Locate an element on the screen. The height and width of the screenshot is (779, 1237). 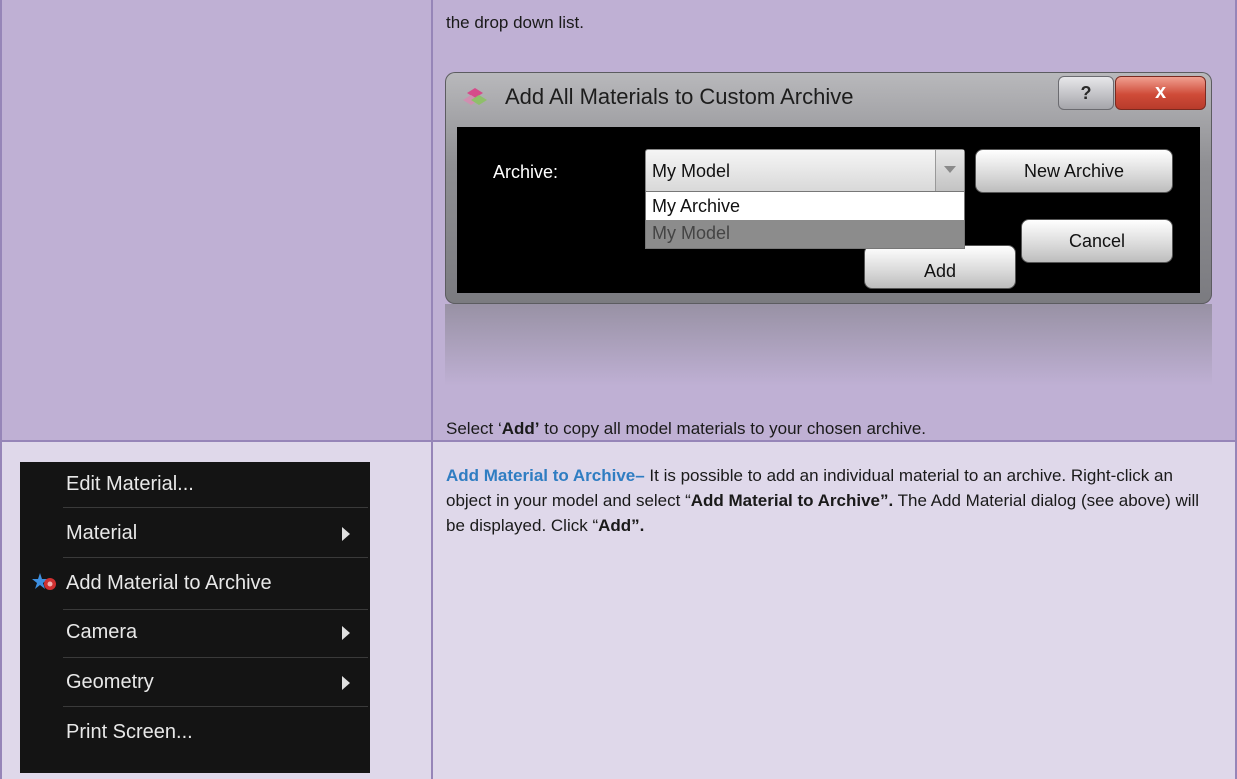
description-bold: Add Material to Archive”. is located at coordinates (792, 500).